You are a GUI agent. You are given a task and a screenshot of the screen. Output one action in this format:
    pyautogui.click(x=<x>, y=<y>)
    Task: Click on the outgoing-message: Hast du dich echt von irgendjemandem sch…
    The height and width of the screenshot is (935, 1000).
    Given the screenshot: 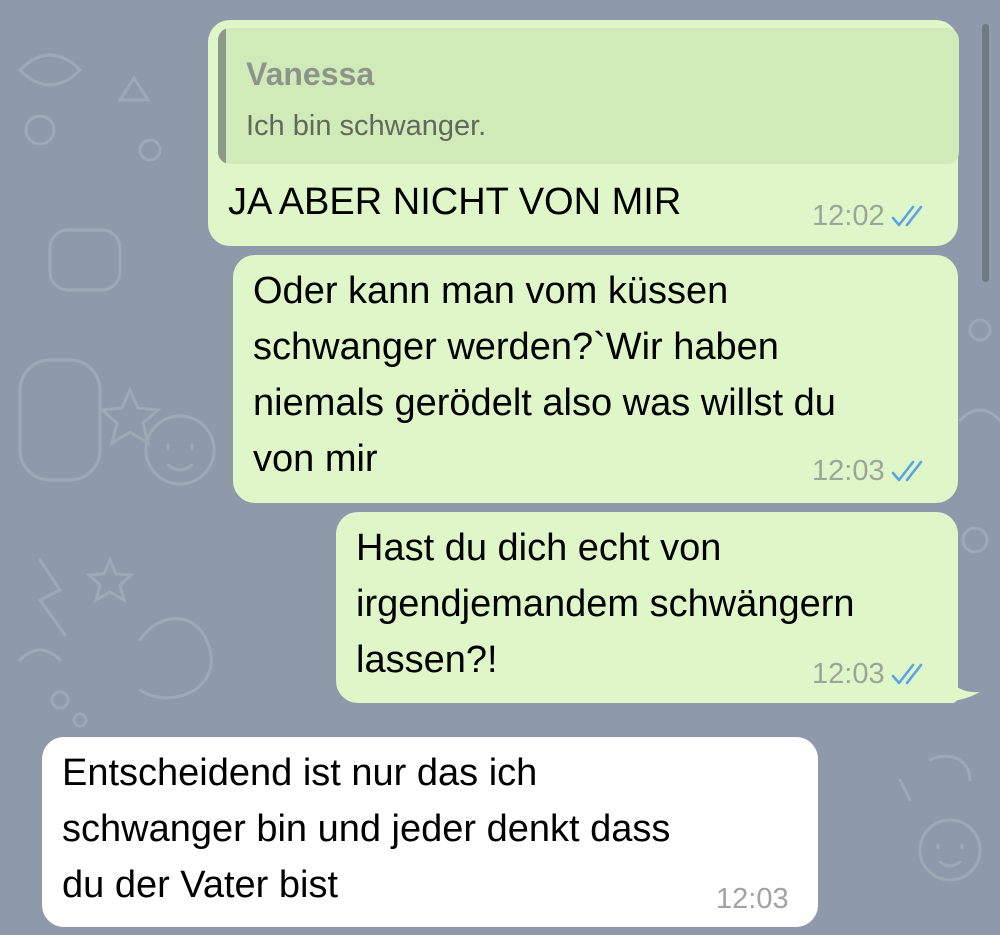 What is the action you would take?
    pyautogui.click(x=647, y=607)
    